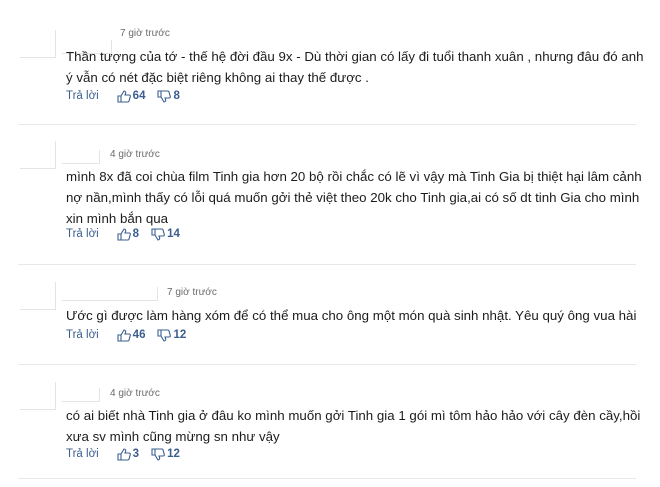 This screenshot has height=487, width=660. I want to click on comment-actions: Trả lời 64 8, so click(129, 96).